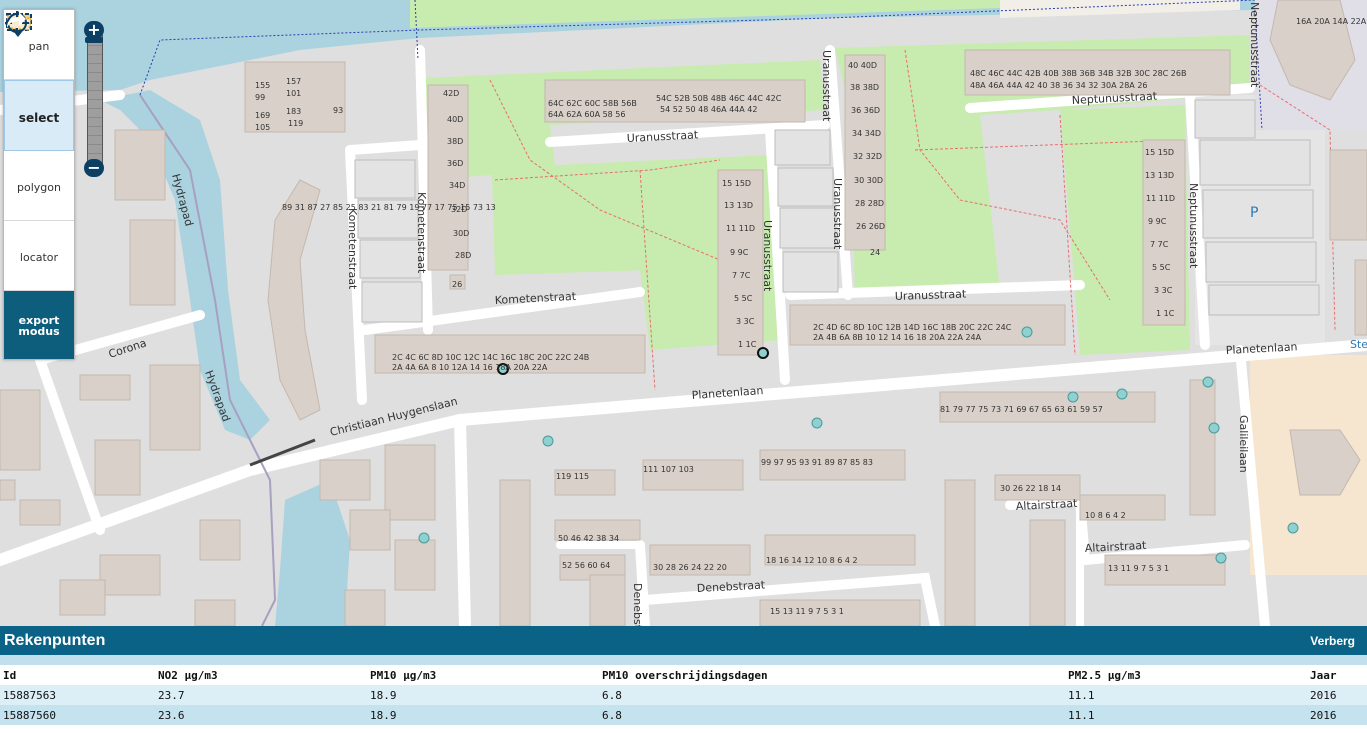 The width and height of the screenshot is (1367, 733). What do you see at coordinates (39, 46) in the screenshot?
I see `pan-label: pan` at bounding box center [39, 46].